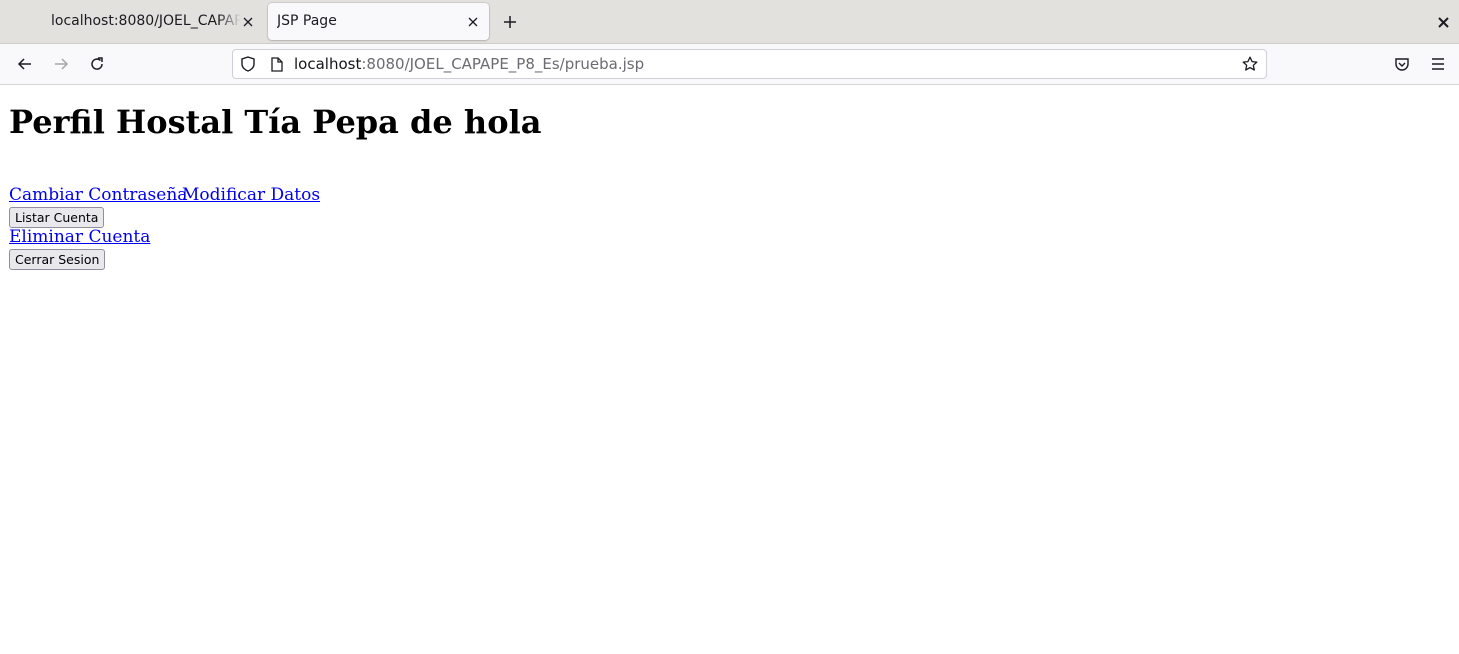 This screenshot has width=1459, height=654. What do you see at coordinates (97, 64) in the screenshot?
I see `reload-icon` at bounding box center [97, 64].